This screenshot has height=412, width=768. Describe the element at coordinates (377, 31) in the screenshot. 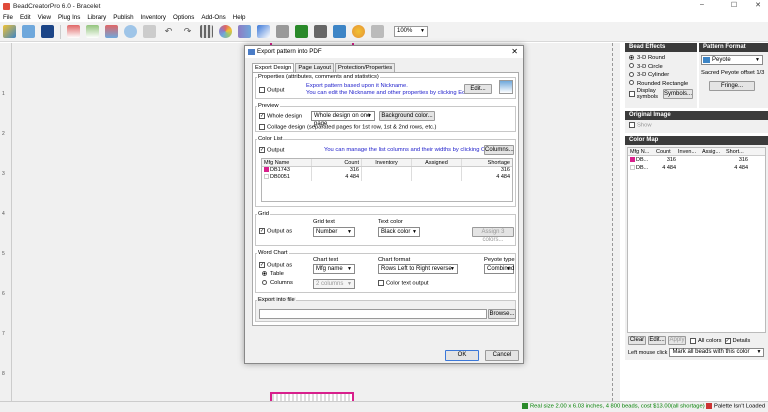

I see `zoom-icon` at that location.